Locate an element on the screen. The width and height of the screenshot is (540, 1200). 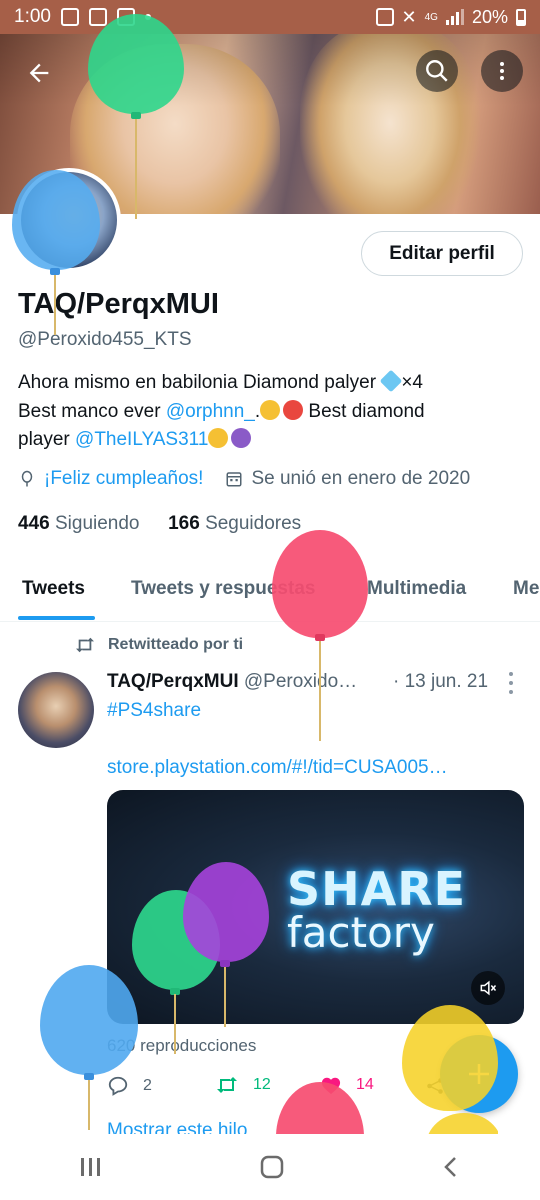
flexed-biceps-emoji-icon is located at coordinates (270, 409).